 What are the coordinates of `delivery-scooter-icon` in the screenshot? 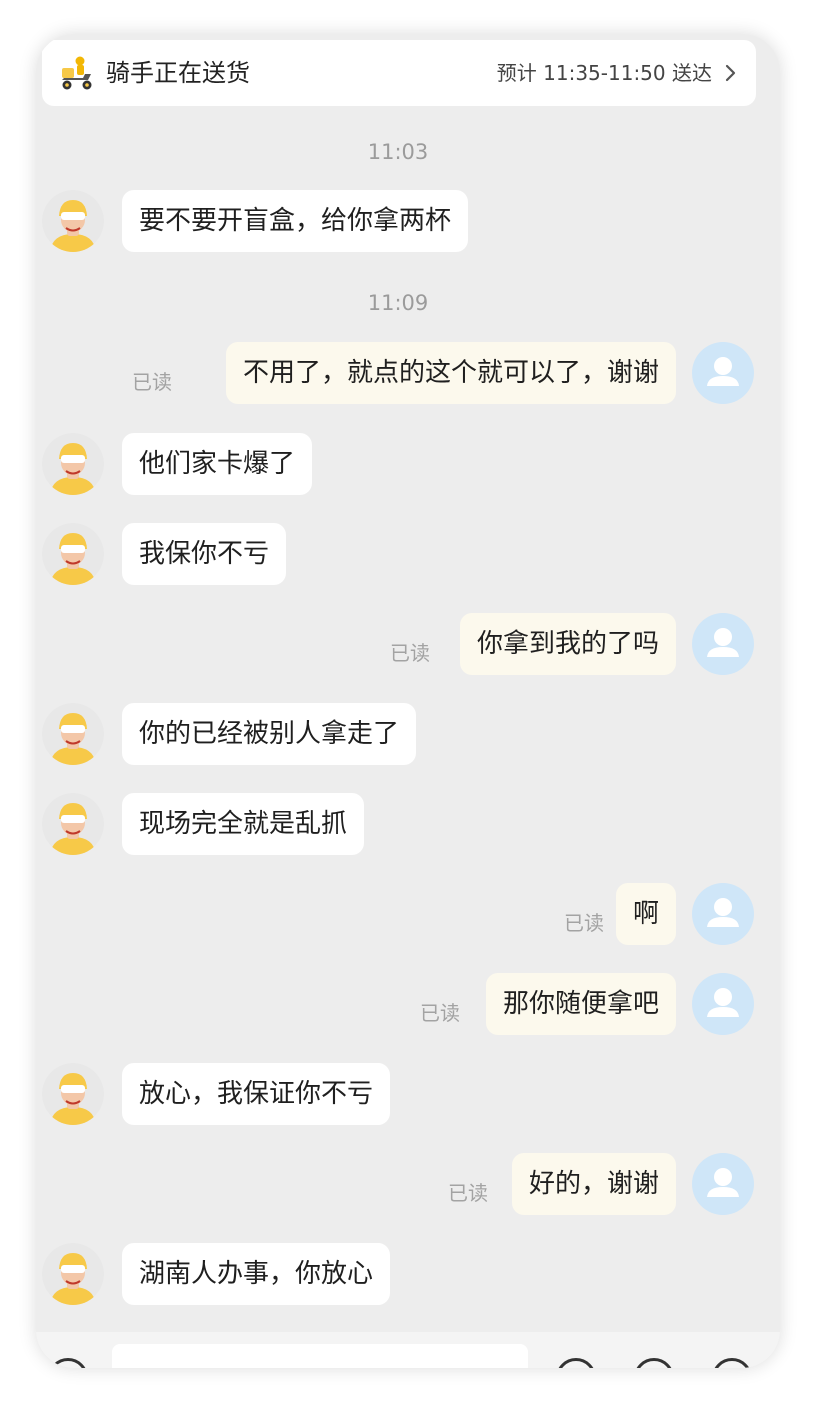 It's located at (77, 73).